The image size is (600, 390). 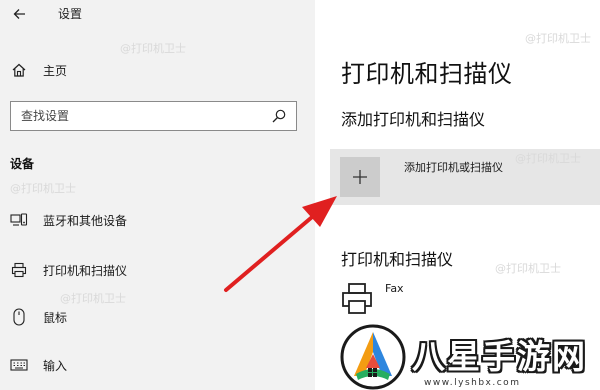 What do you see at coordinates (461, 300) in the screenshot?
I see `printer-item-fax: Fax` at bounding box center [461, 300].